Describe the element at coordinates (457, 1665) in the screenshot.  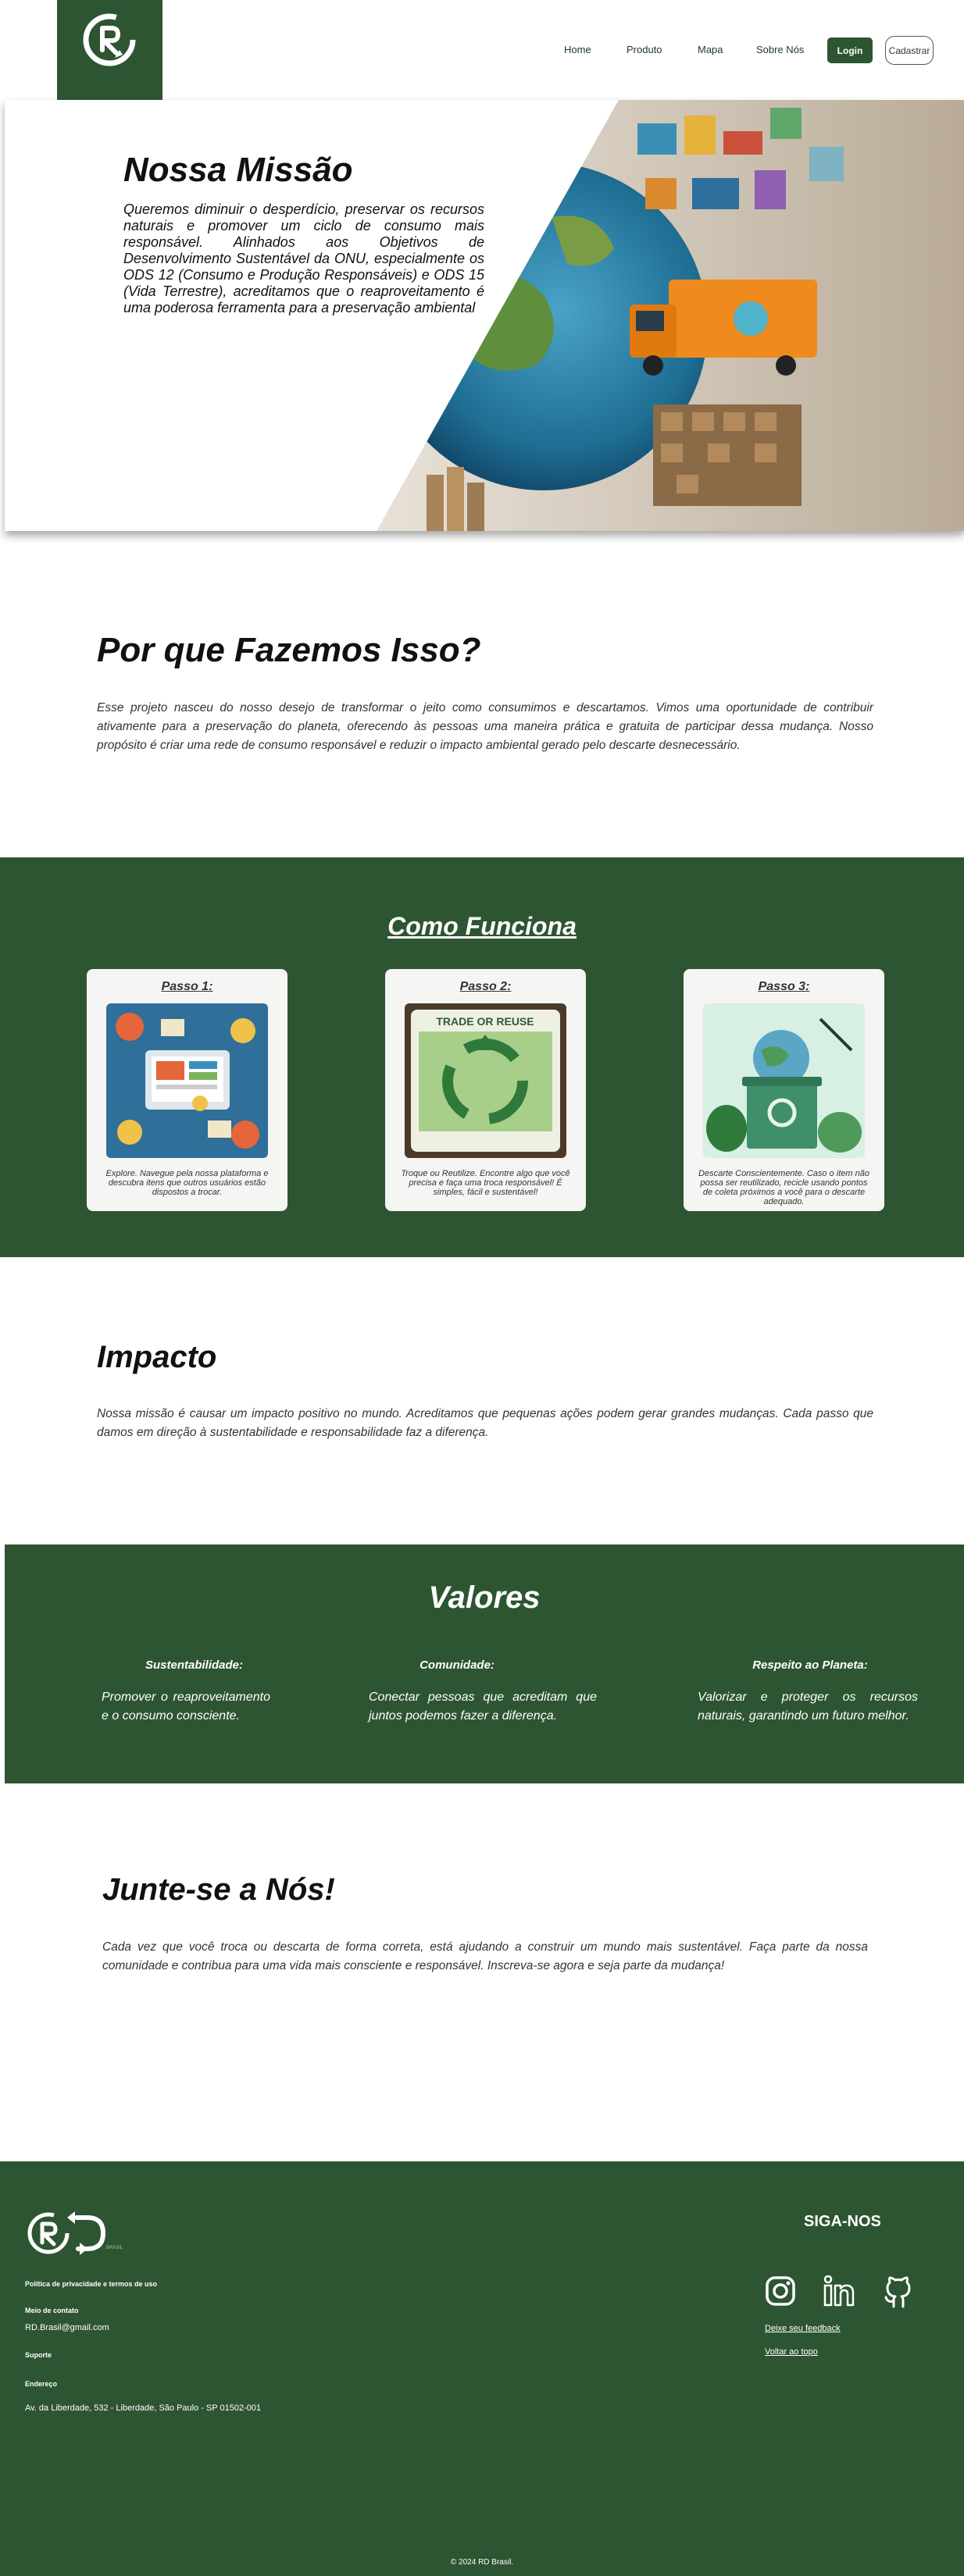
I see `value-title: Comunidade:` at that location.